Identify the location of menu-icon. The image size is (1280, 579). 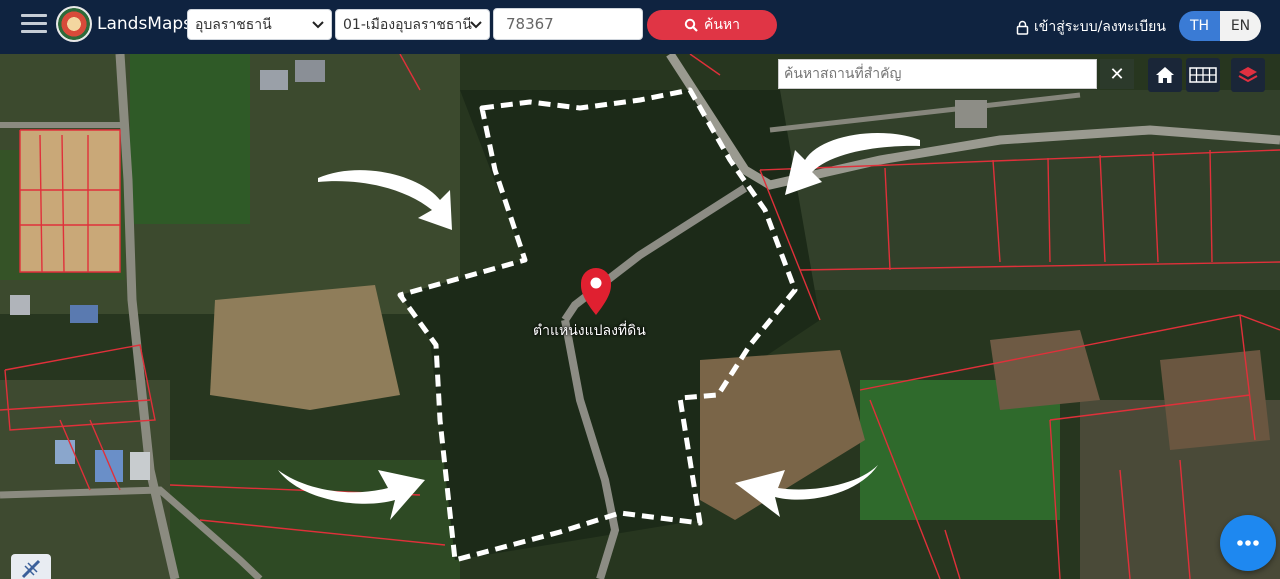
(34, 25).